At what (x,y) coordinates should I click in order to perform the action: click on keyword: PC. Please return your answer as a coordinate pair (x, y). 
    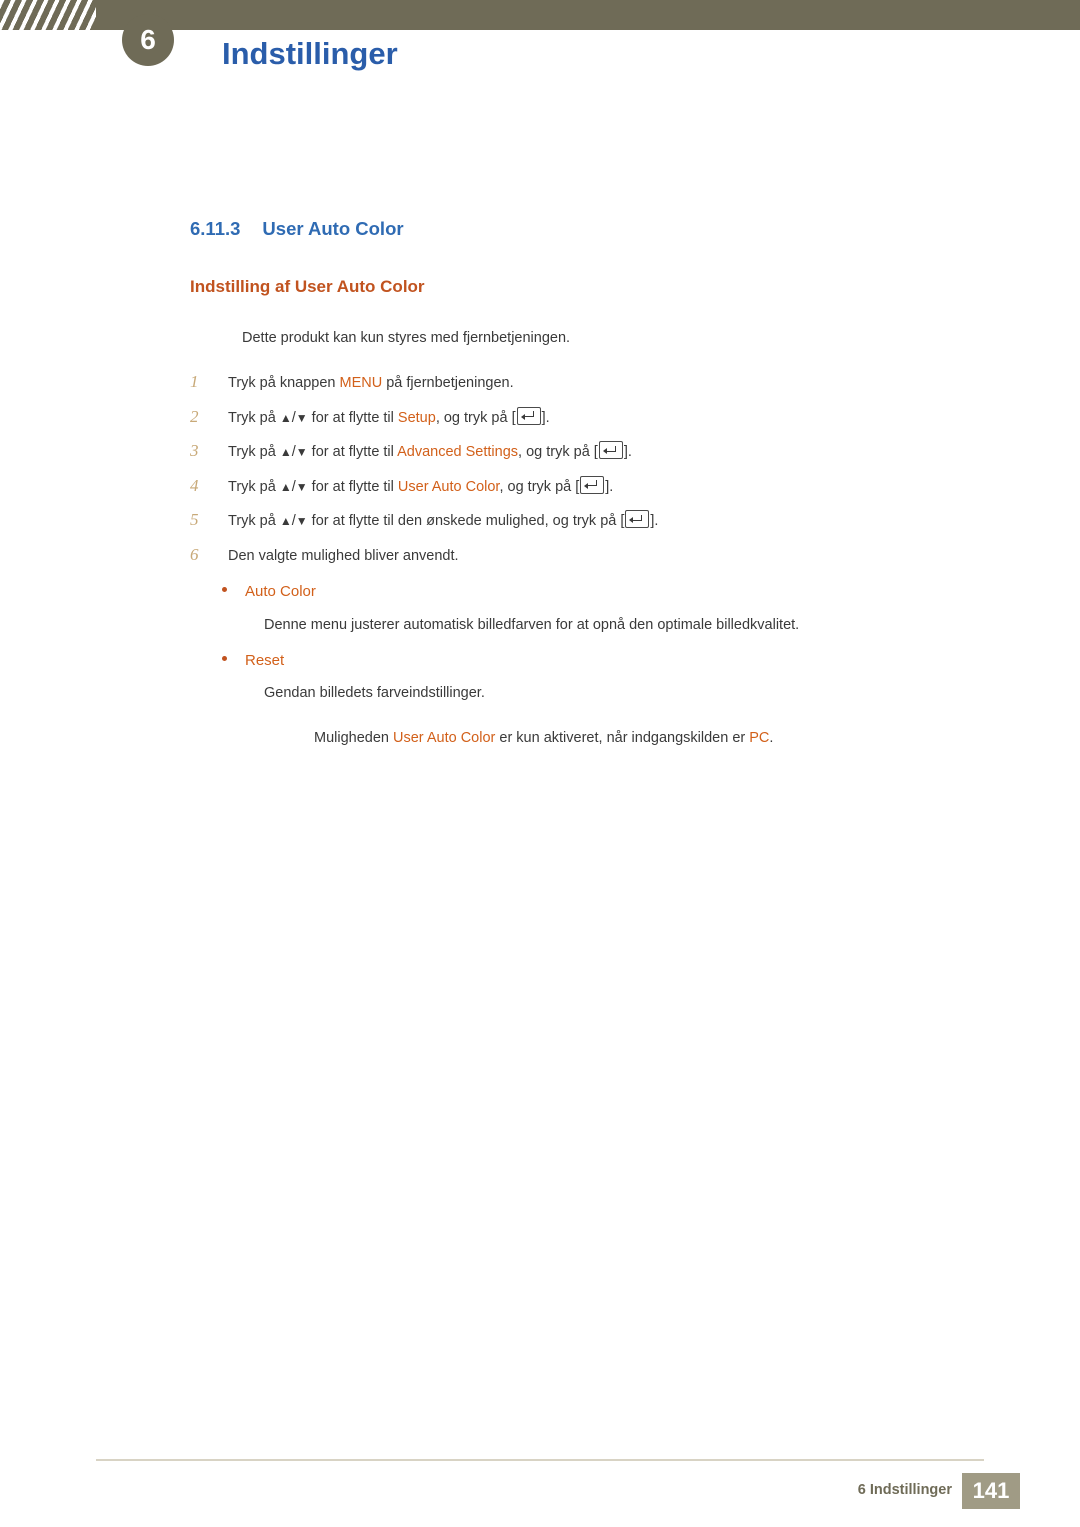
    Looking at the image, I should click on (759, 738).